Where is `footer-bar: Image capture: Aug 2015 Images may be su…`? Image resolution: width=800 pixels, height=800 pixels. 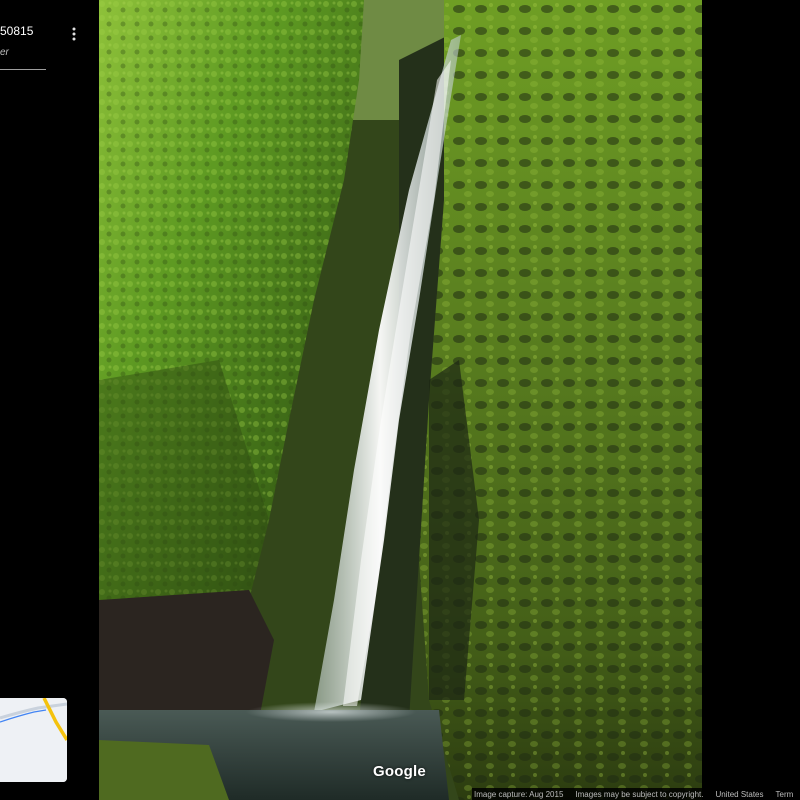
footer-bar: Image capture: Aug 2015 Images may be su… is located at coordinates (636, 794).